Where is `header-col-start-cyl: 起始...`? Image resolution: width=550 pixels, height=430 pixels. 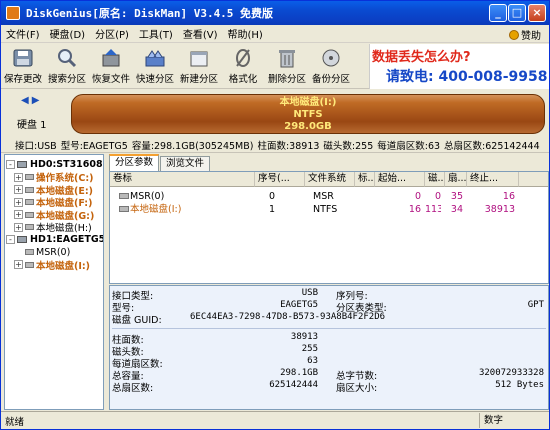 header-col-start-cyl: 起始... is located at coordinates (400, 179).